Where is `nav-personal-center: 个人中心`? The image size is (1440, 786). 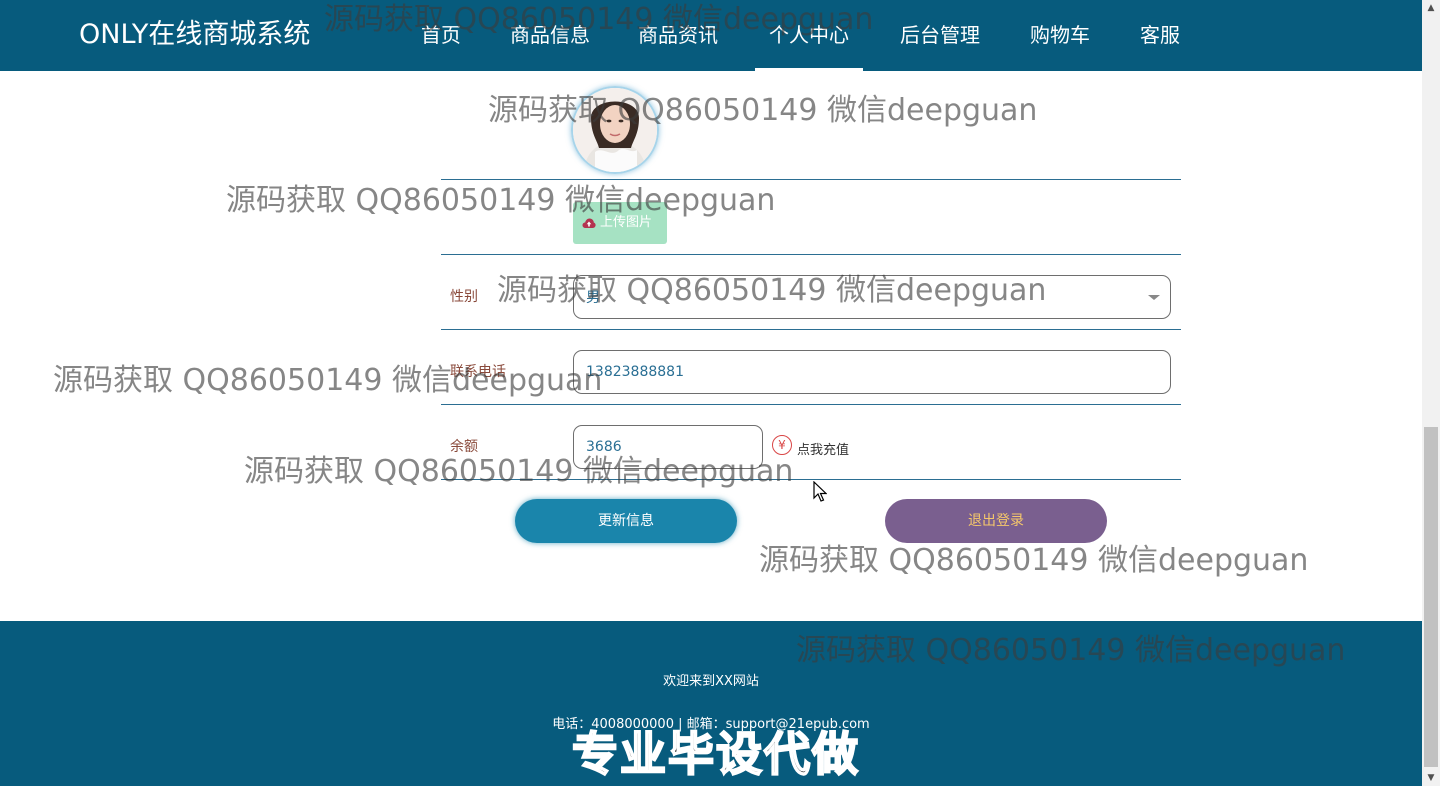 nav-personal-center: 个人中心 is located at coordinates (809, 35).